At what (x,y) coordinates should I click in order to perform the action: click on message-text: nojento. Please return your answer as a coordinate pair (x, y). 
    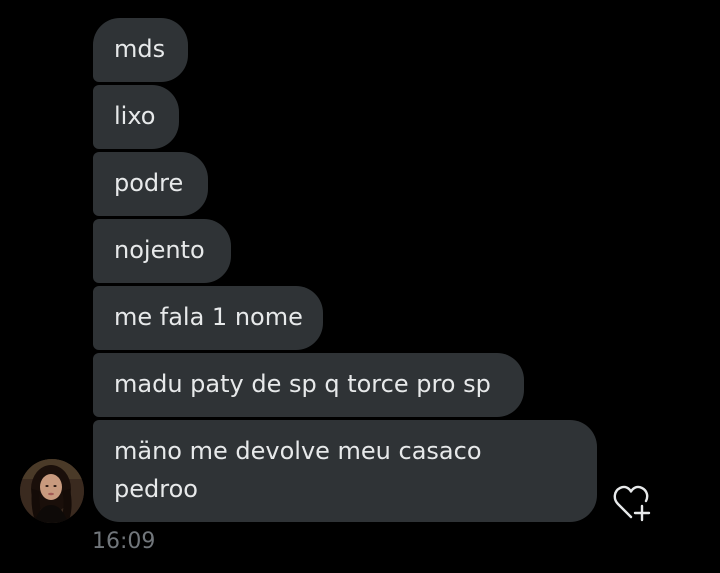
    Looking at the image, I should click on (159, 250).